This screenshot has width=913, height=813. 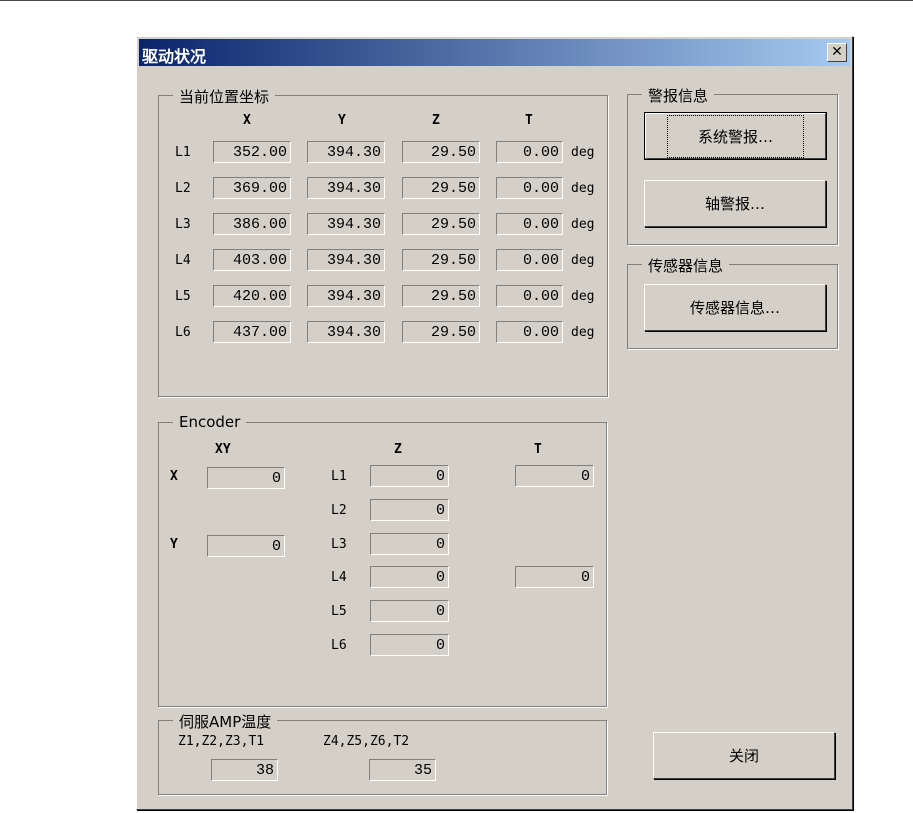 What do you see at coordinates (210, 422) in the screenshot?
I see `encoder-group-caption: Encoder` at bounding box center [210, 422].